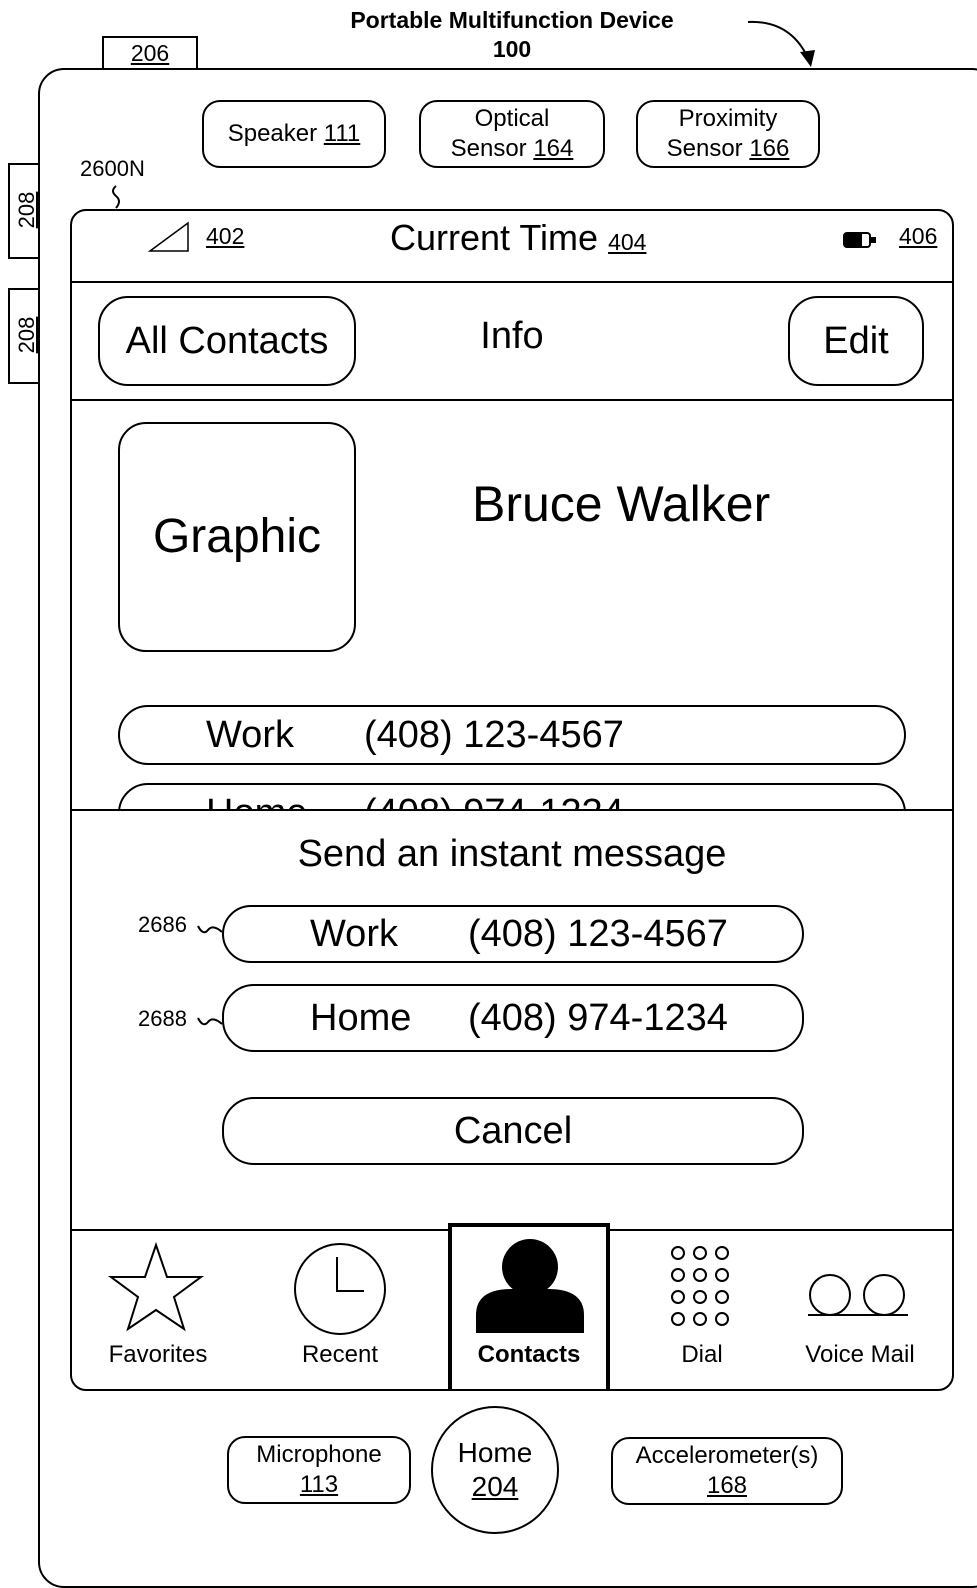  I want to click on voicemail-icon, so click(858, 1295).